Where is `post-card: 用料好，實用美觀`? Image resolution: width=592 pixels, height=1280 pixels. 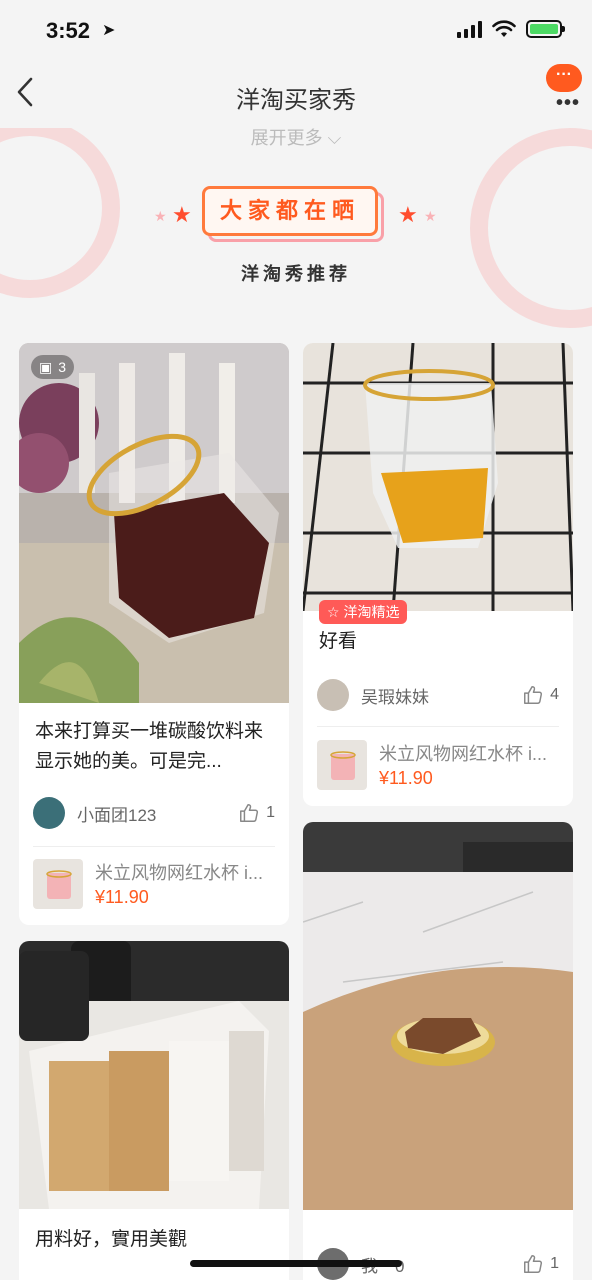
post-card: 用料好，實用美觀 is located at coordinates (154, 1110).